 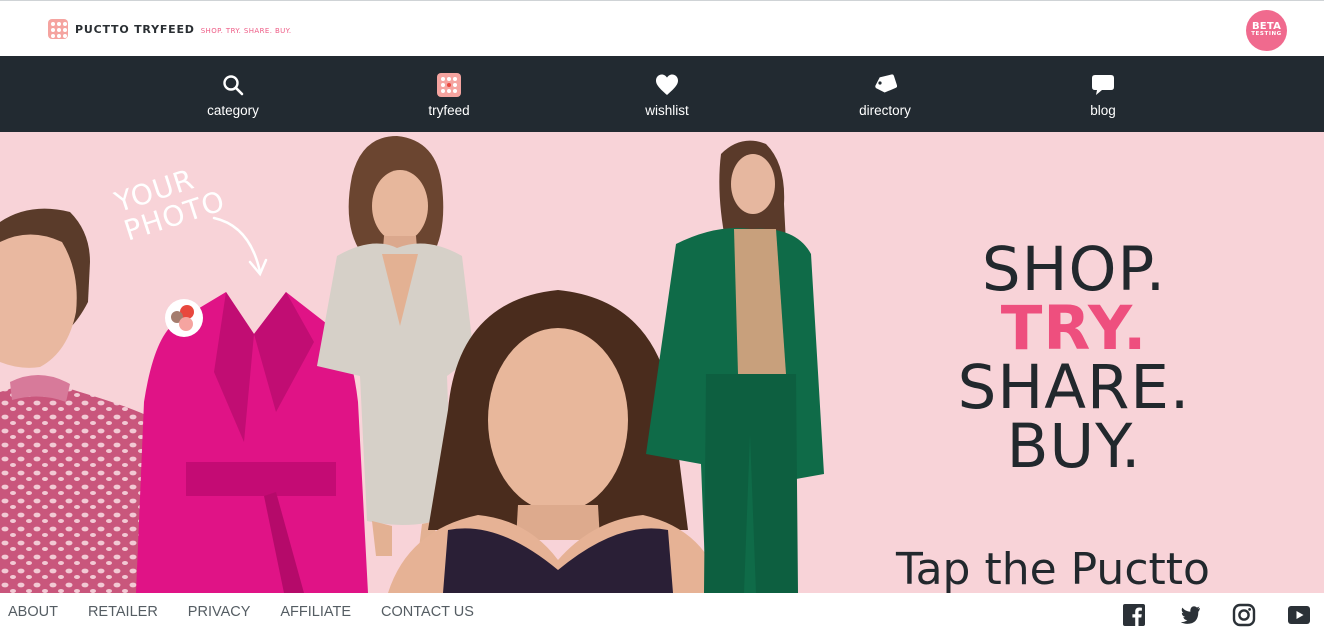 What do you see at coordinates (449, 110) in the screenshot?
I see `nav-label-tryfeed: tryfeed` at bounding box center [449, 110].